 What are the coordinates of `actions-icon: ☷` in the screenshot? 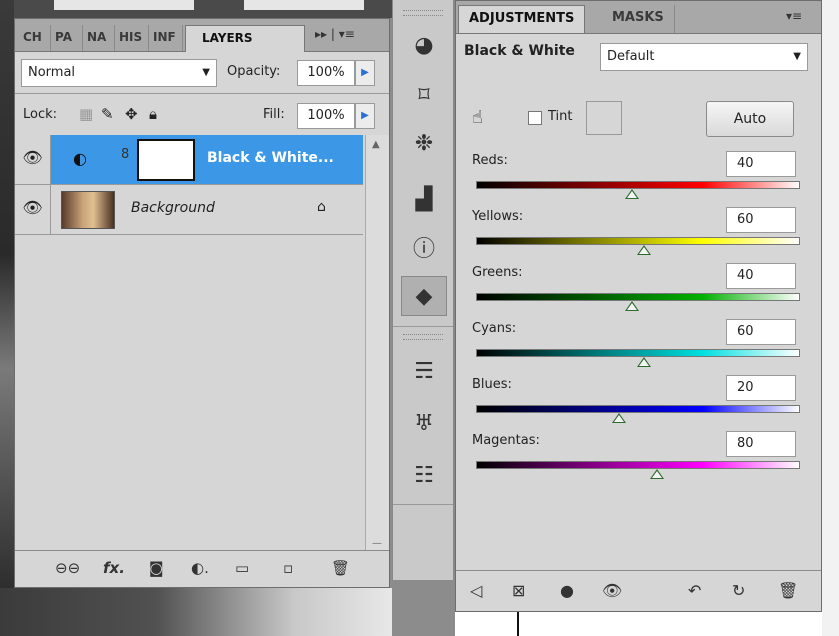 It's located at (424, 476).